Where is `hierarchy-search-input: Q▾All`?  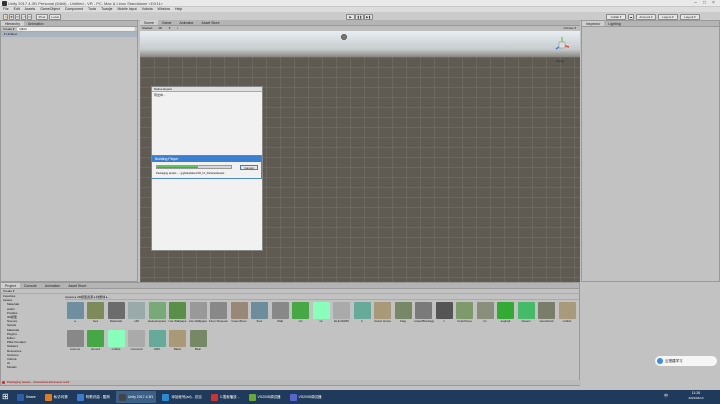 hierarchy-search-input: Q▾All is located at coordinates (76, 29).